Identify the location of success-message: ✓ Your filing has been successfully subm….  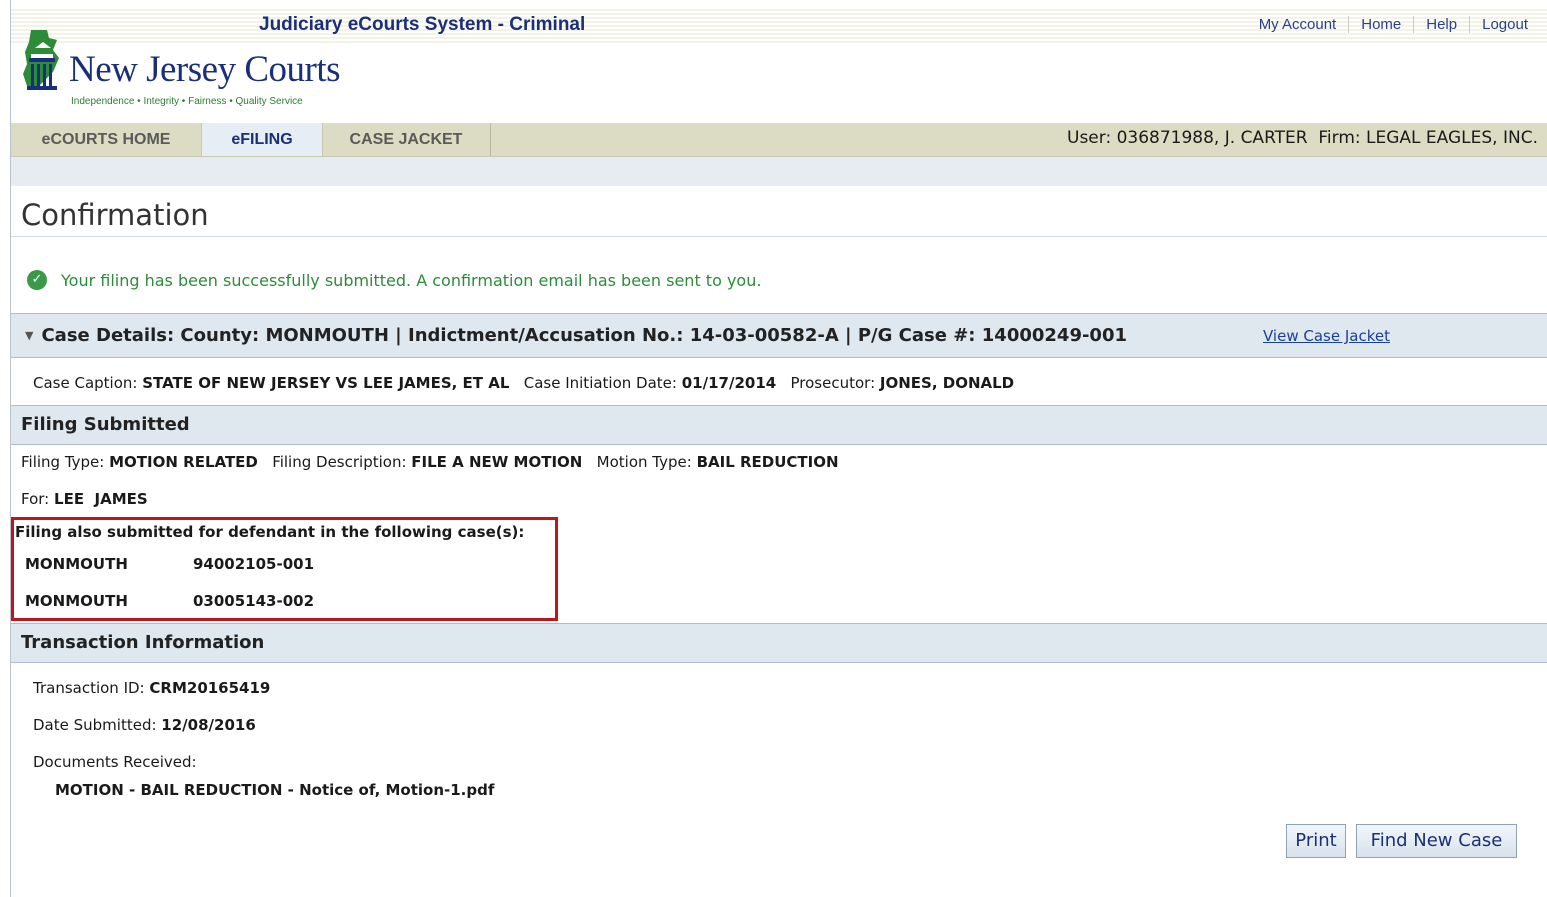
(394, 280).